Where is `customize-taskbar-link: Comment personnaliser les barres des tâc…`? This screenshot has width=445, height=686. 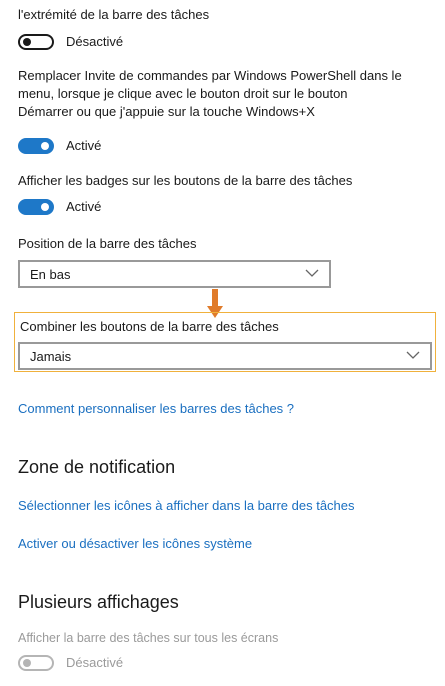
customize-taskbar-link: Comment personnaliser les barres des tâc… is located at coordinates (156, 409).